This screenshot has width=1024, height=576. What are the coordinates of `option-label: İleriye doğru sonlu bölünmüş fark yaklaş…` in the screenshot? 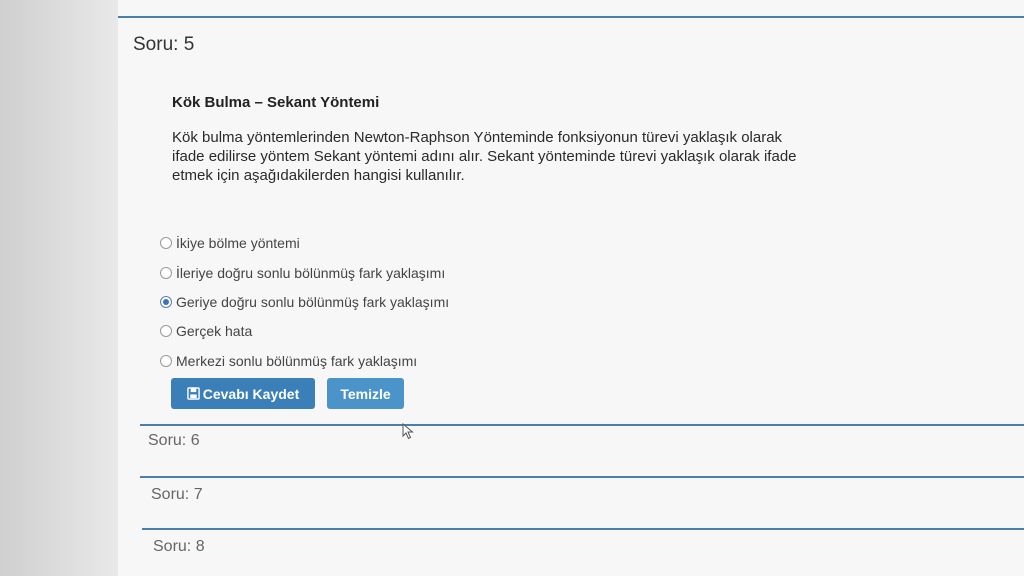 It's located at (311, 273).